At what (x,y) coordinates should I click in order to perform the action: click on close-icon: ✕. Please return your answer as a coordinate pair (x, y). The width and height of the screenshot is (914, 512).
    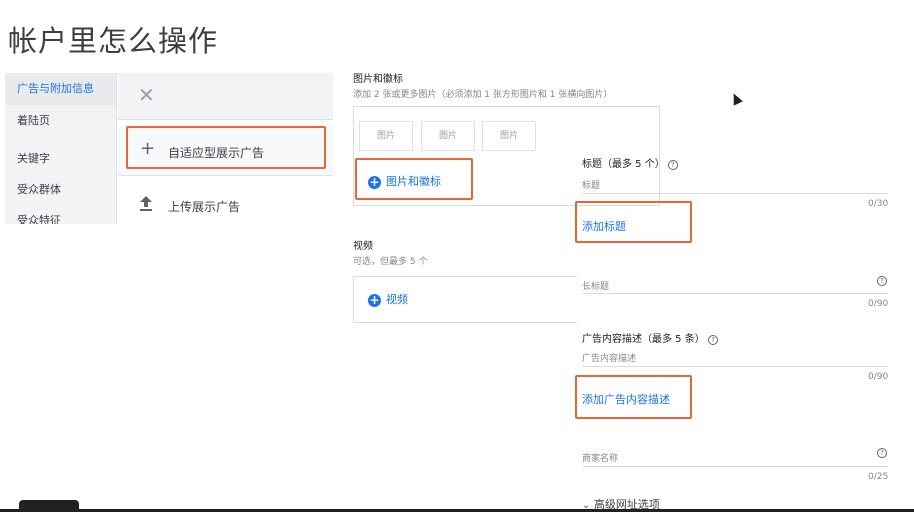
    Looking at the image, I should click on (146, 95).